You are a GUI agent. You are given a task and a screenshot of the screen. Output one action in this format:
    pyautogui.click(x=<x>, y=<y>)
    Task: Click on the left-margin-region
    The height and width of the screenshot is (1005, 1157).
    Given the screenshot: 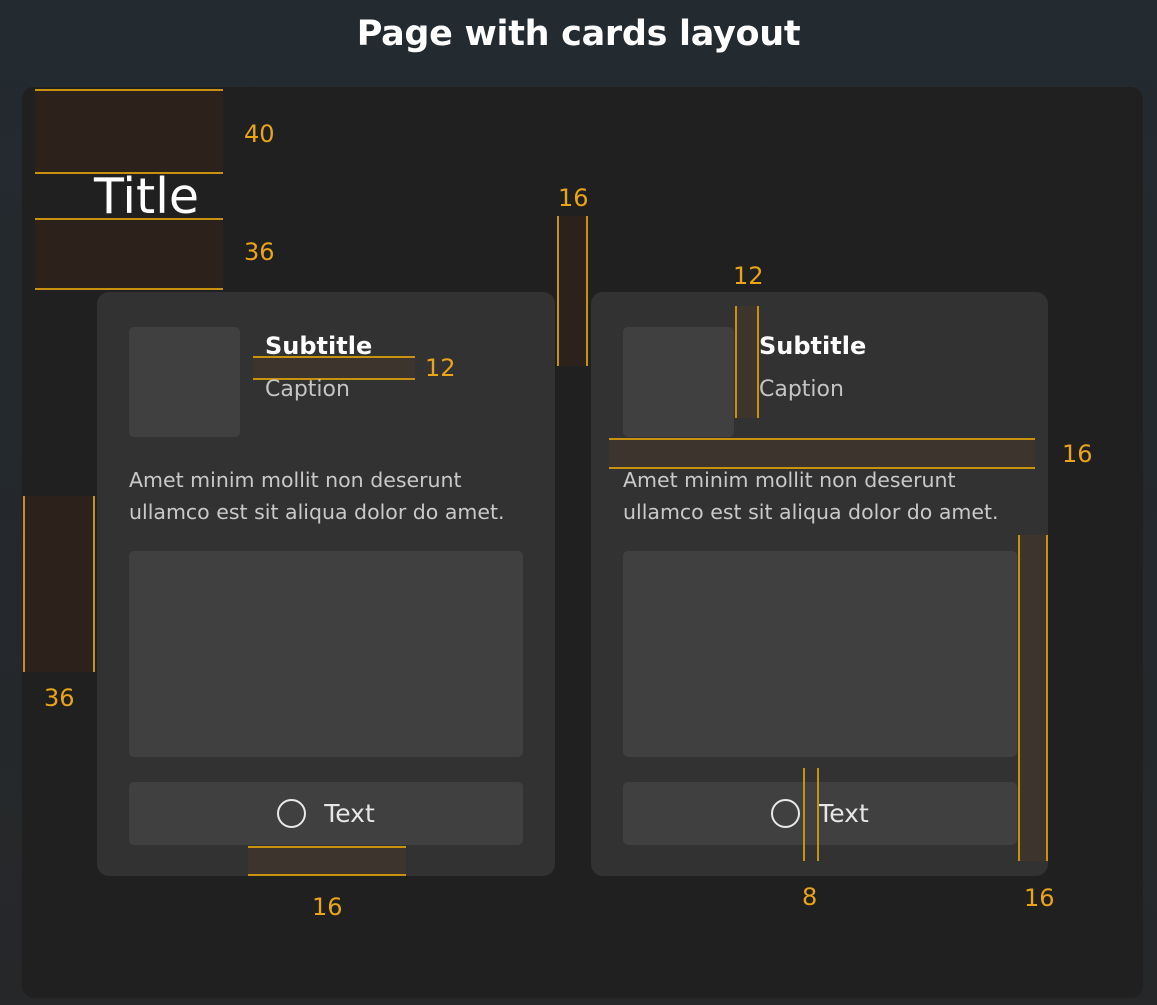 What is the action you would take?
    pyautogui.click(x=59, y=584)
    